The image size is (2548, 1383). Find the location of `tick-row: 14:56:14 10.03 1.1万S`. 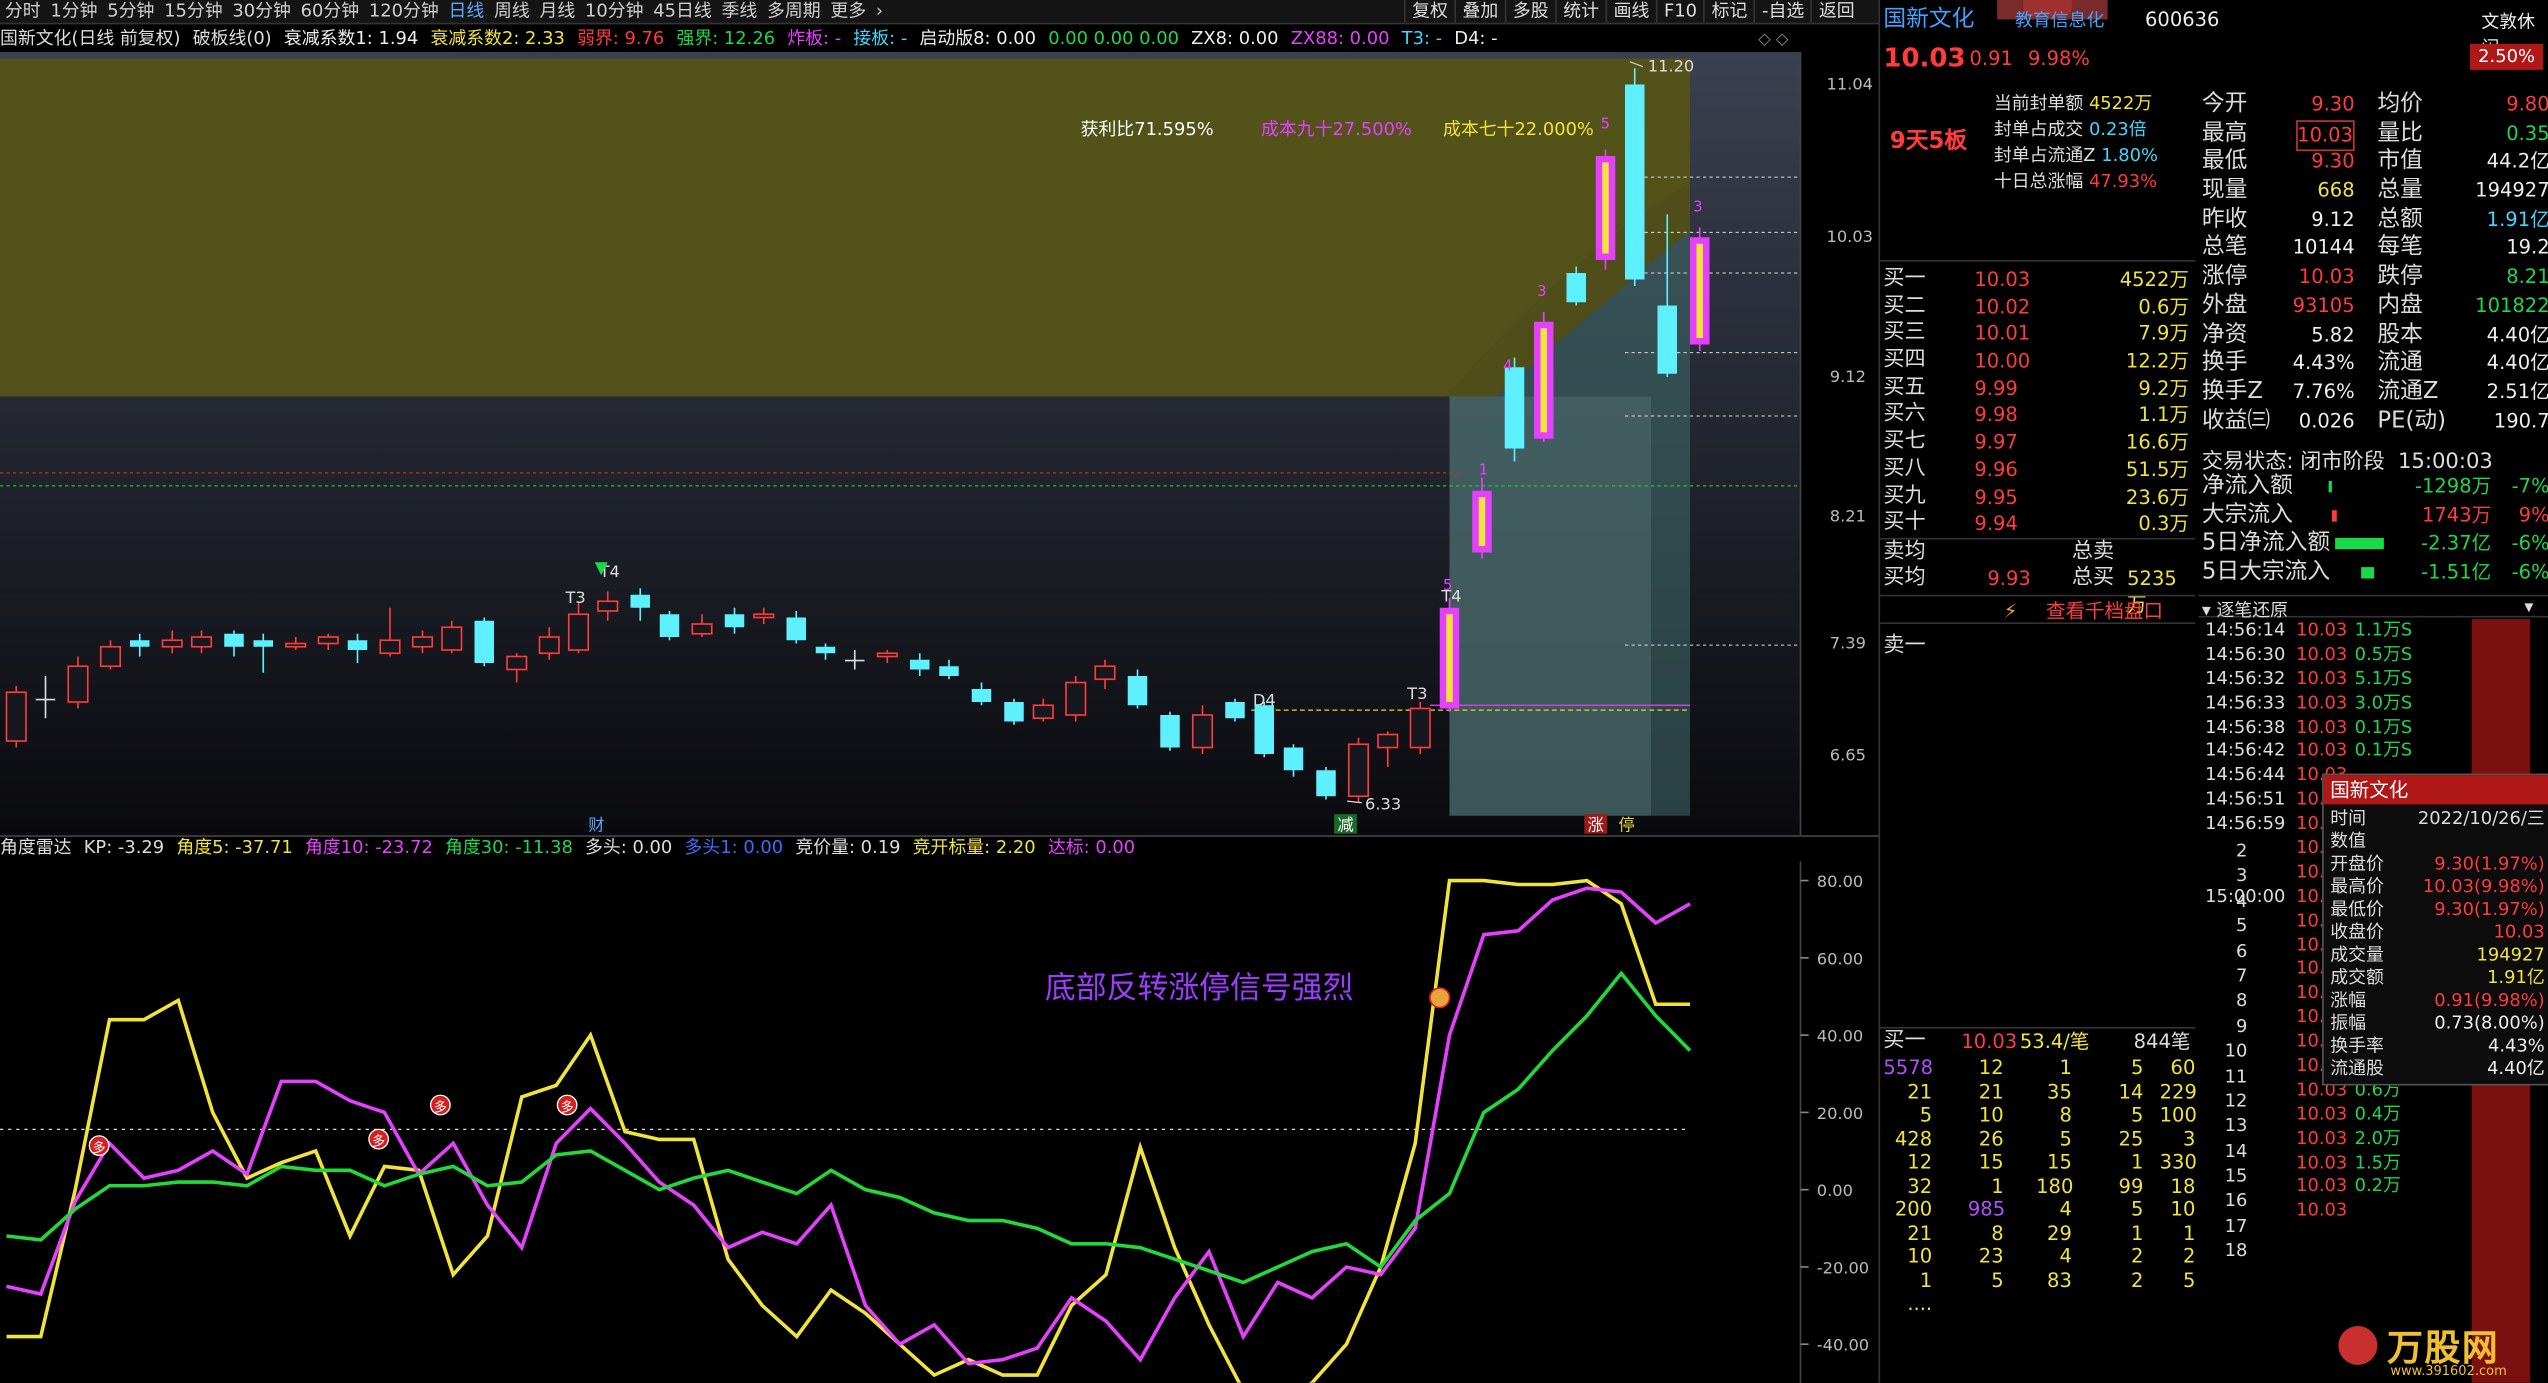

tick-row: 14:56:14 10.03 1.1万S is located at coordinates (2373, 631).